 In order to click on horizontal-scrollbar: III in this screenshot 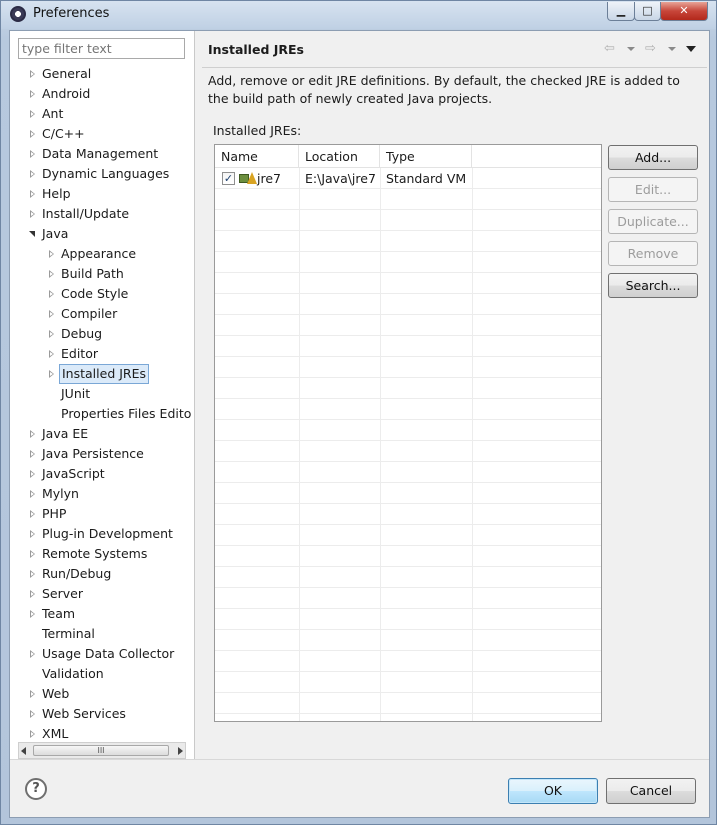, I will do `click(102, 750)`.